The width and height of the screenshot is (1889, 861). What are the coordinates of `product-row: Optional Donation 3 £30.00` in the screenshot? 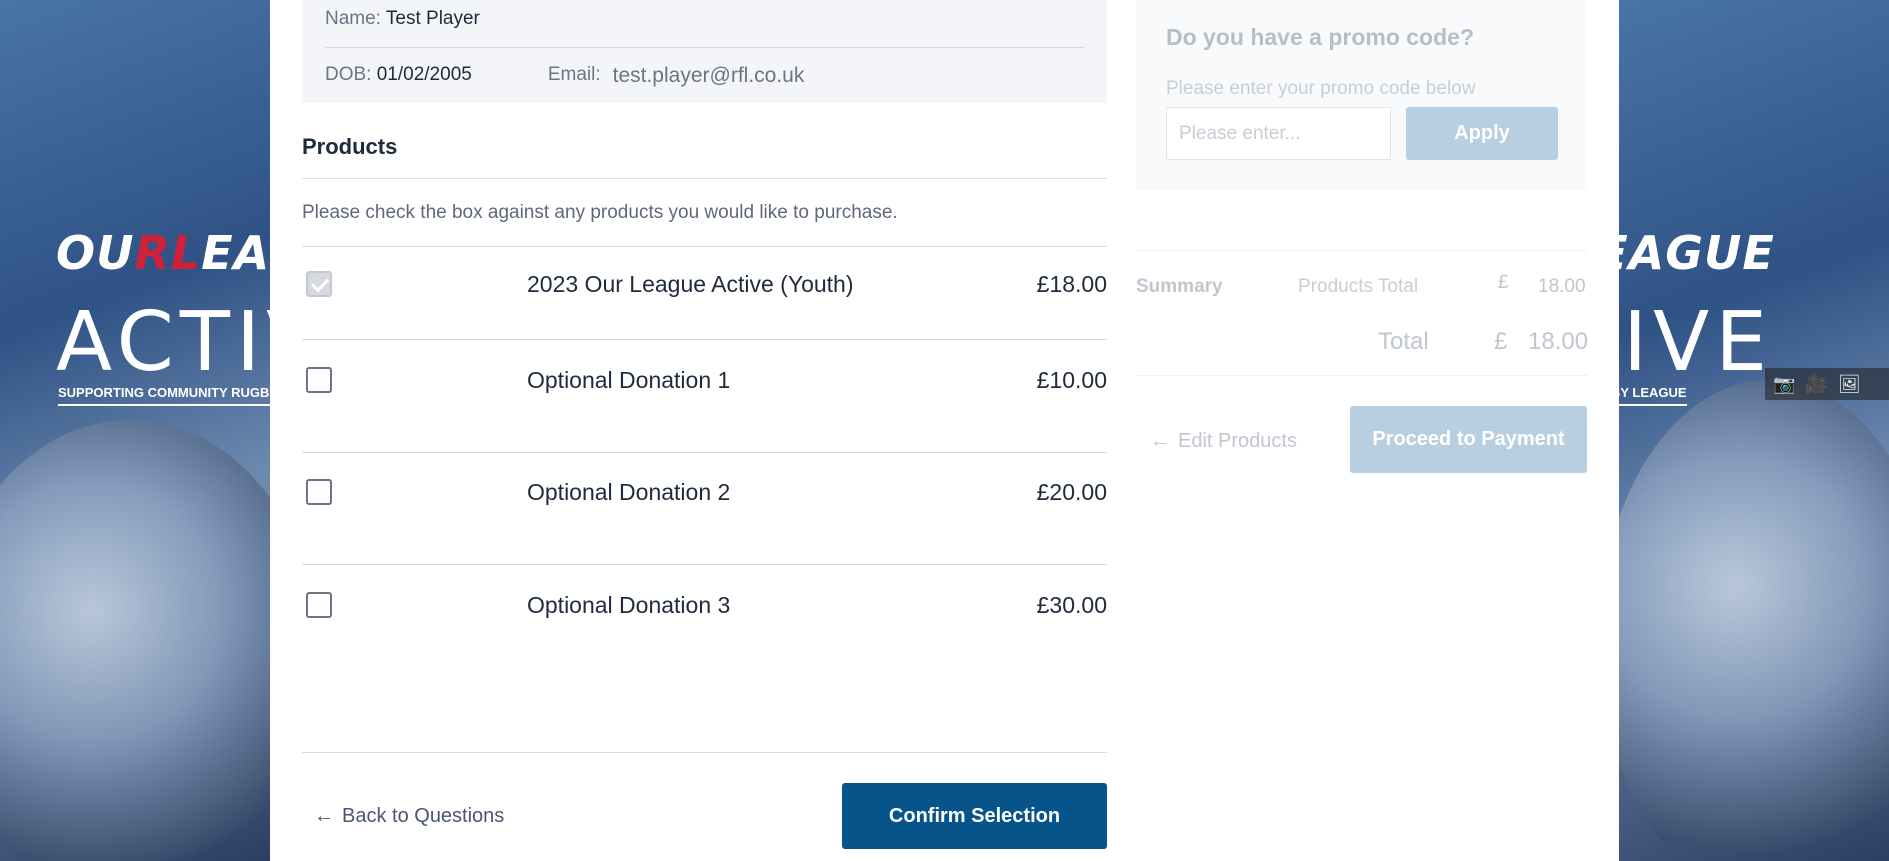 It's located at (704, 612).